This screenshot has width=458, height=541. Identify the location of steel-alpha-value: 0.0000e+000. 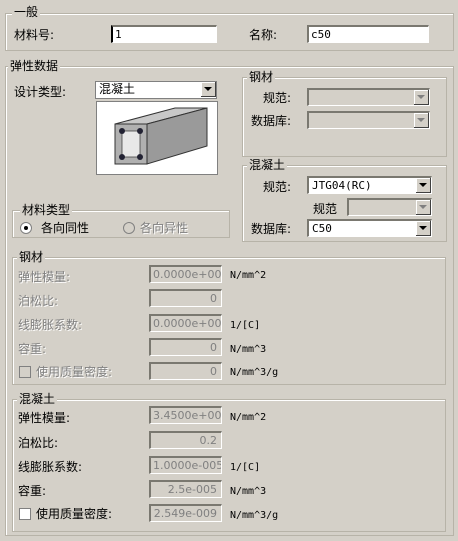
(187, 323).